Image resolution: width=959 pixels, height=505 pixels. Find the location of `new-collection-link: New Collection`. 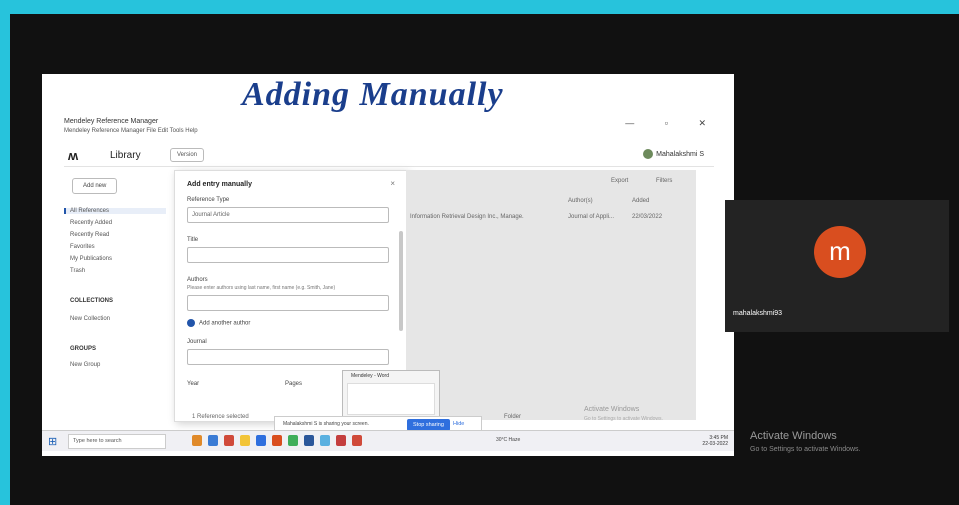

new-collection-link: New Collection is located at coordinates (90, 319).